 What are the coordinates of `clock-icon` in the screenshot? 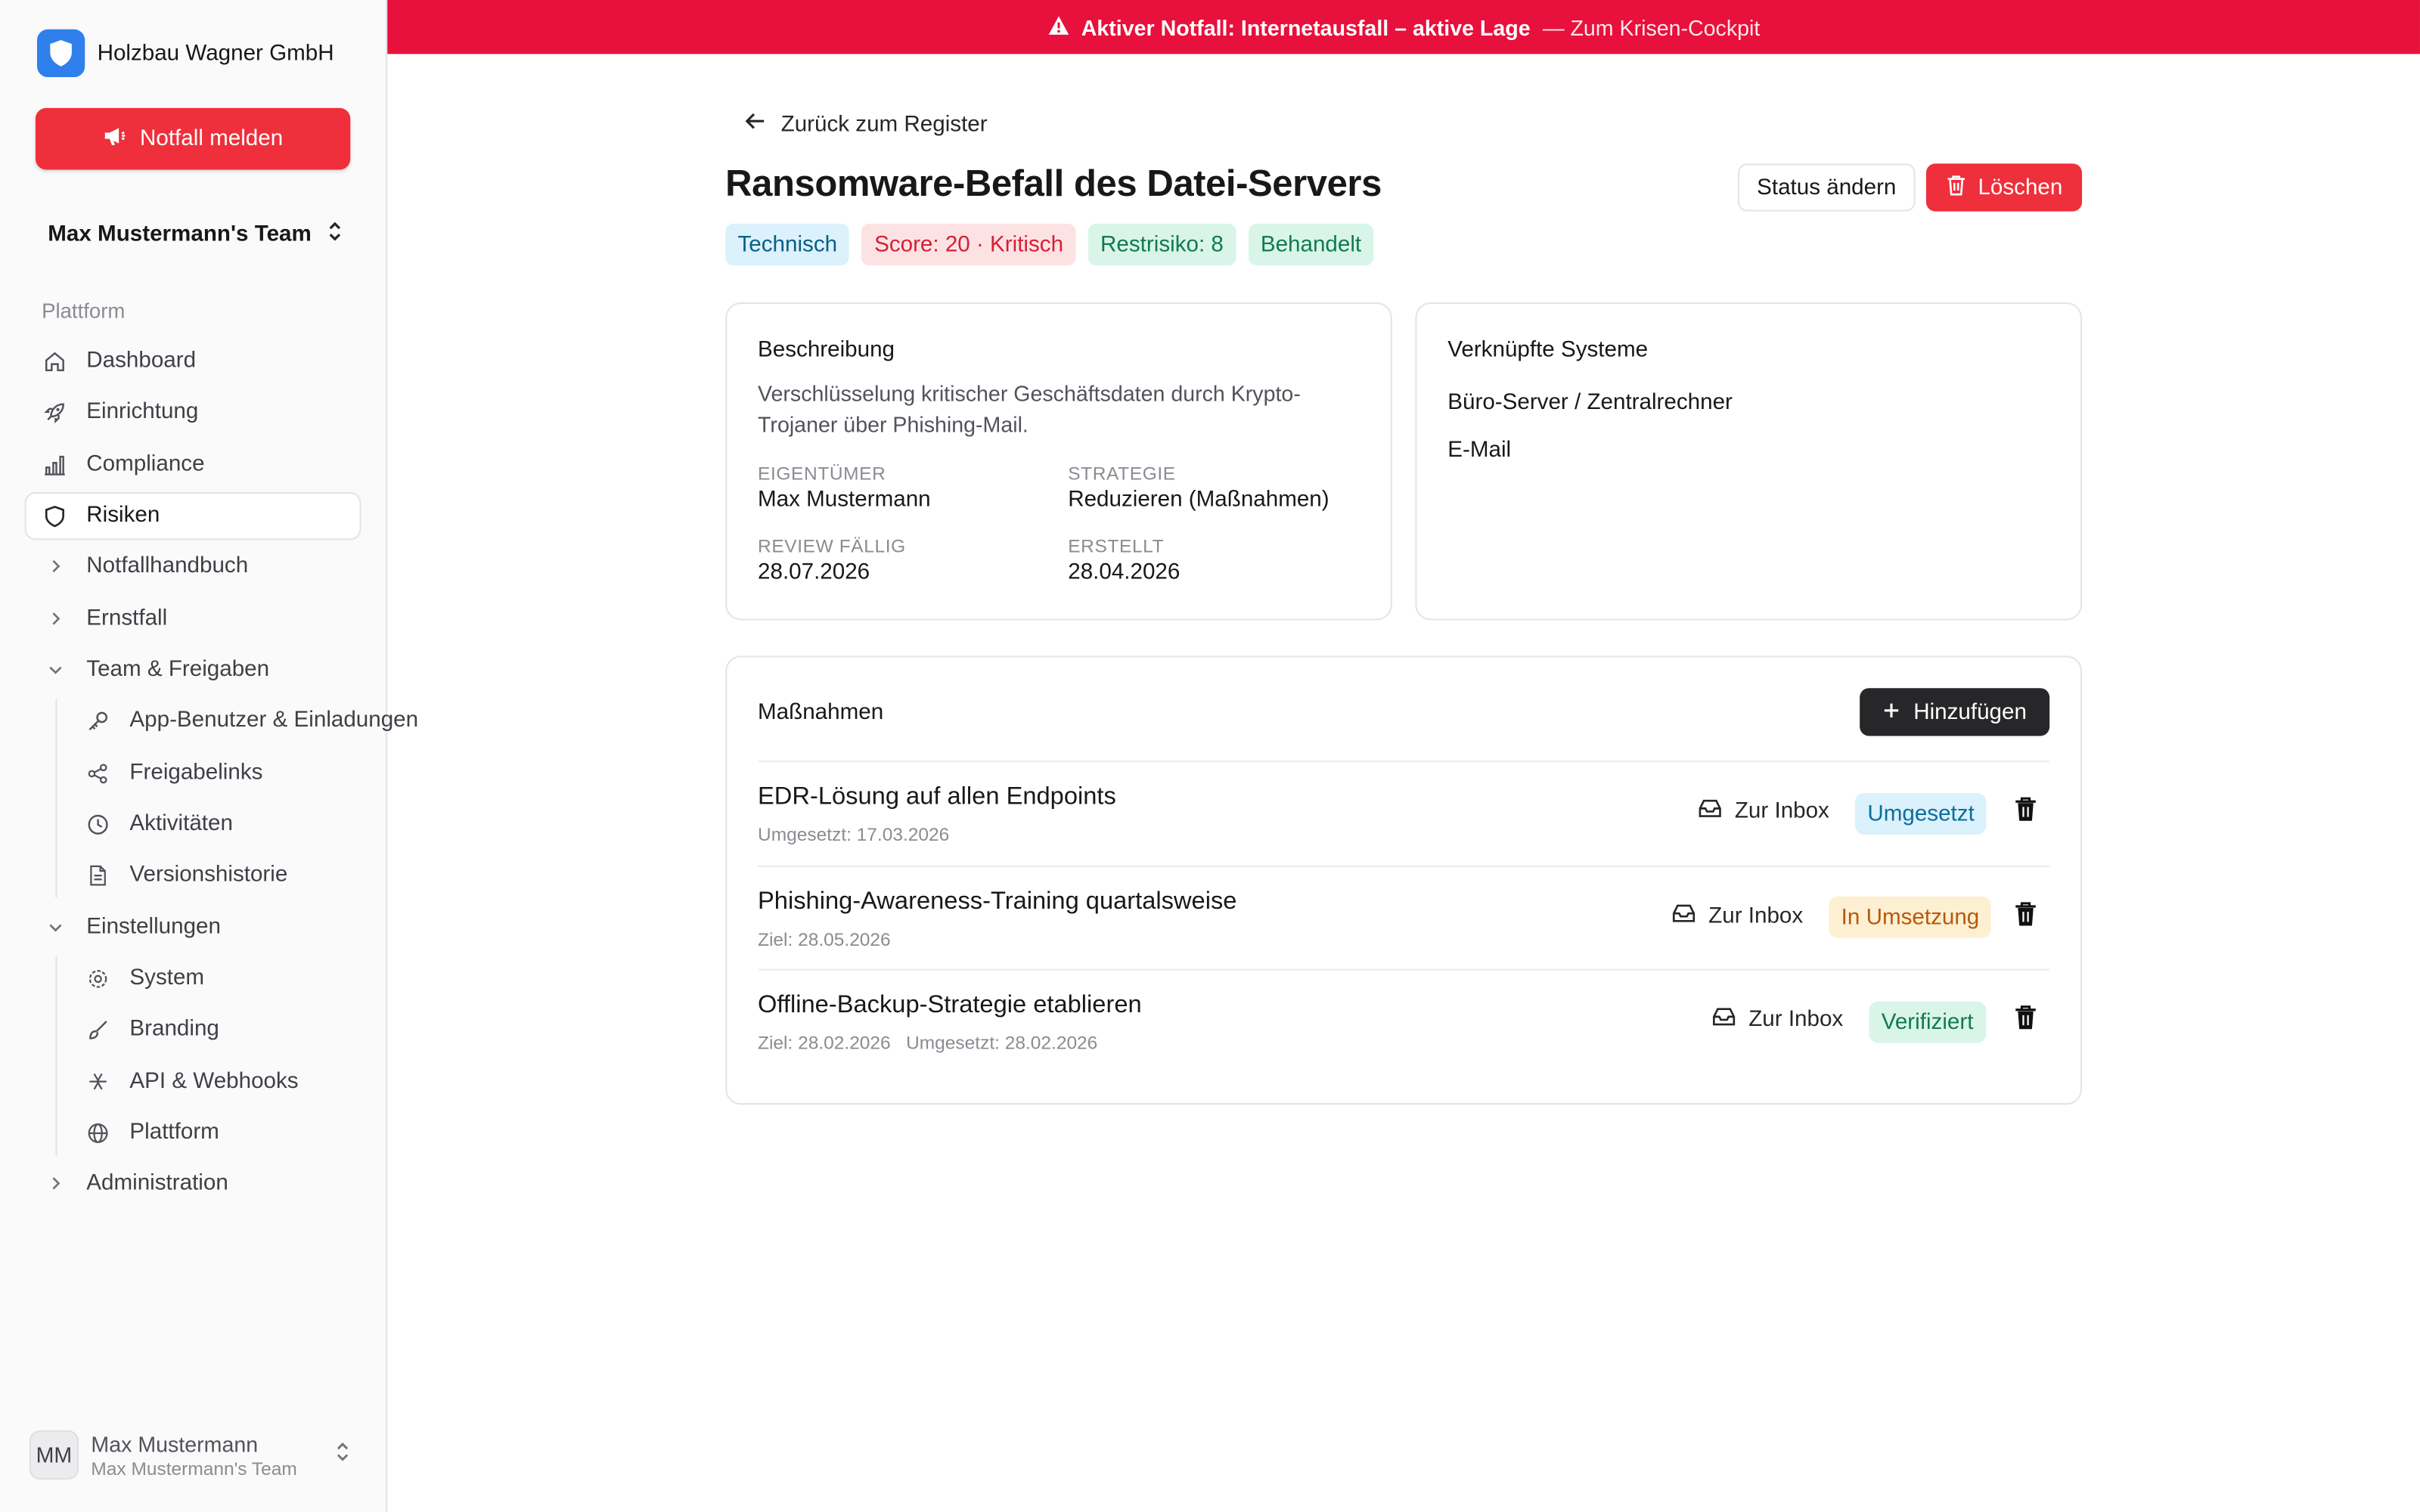 It's located at (98, 823).